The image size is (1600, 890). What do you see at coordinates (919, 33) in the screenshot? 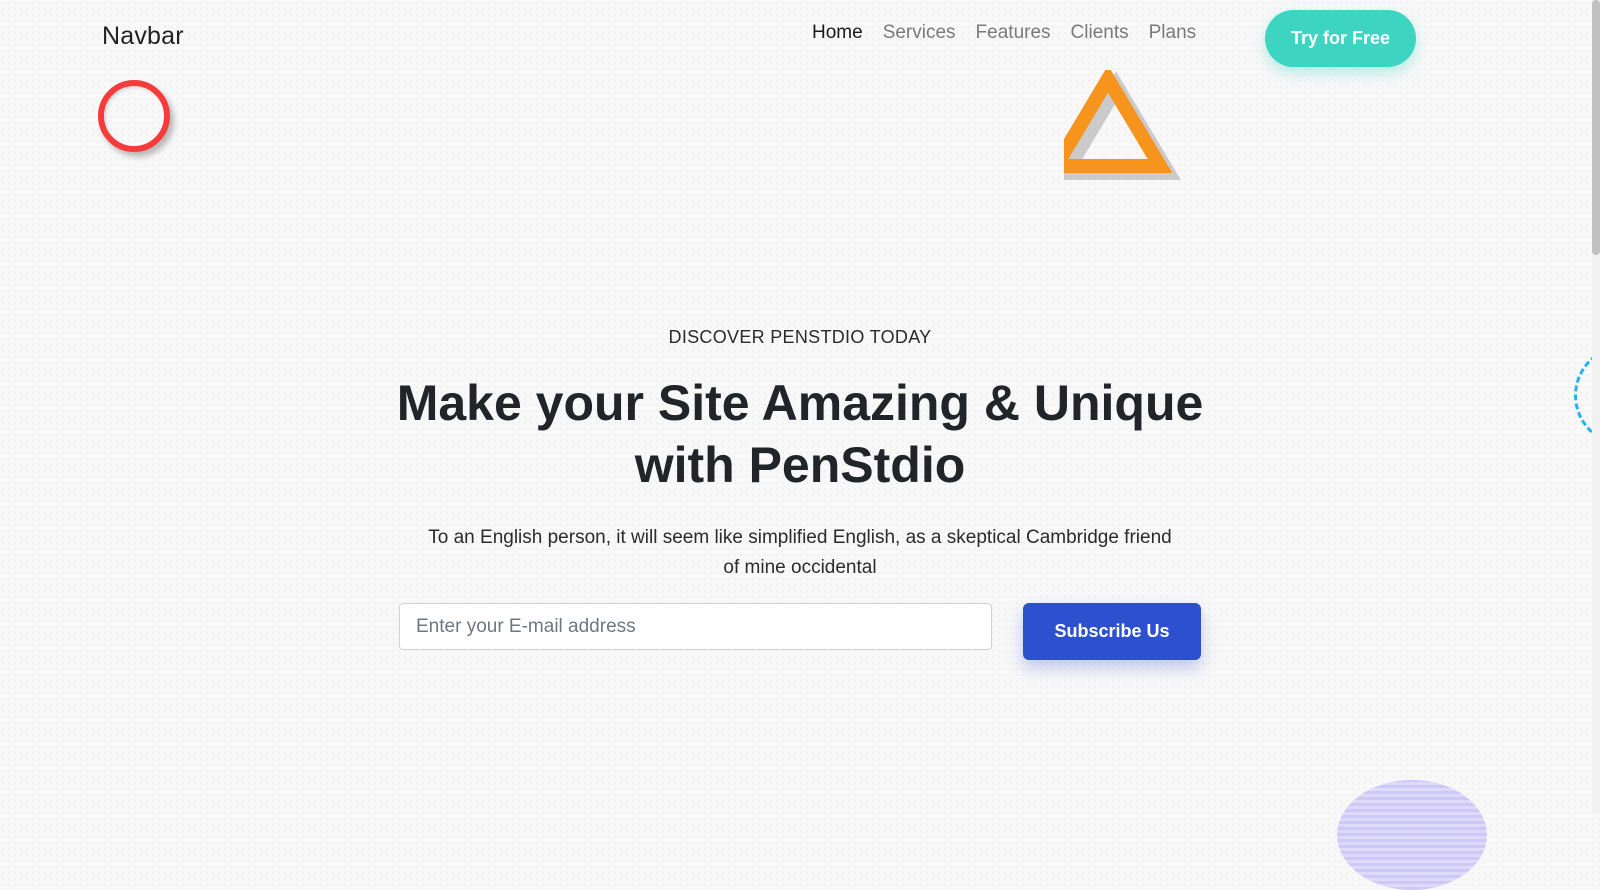
I see `nav-link-services: Services` at bounding box center [919, 33].